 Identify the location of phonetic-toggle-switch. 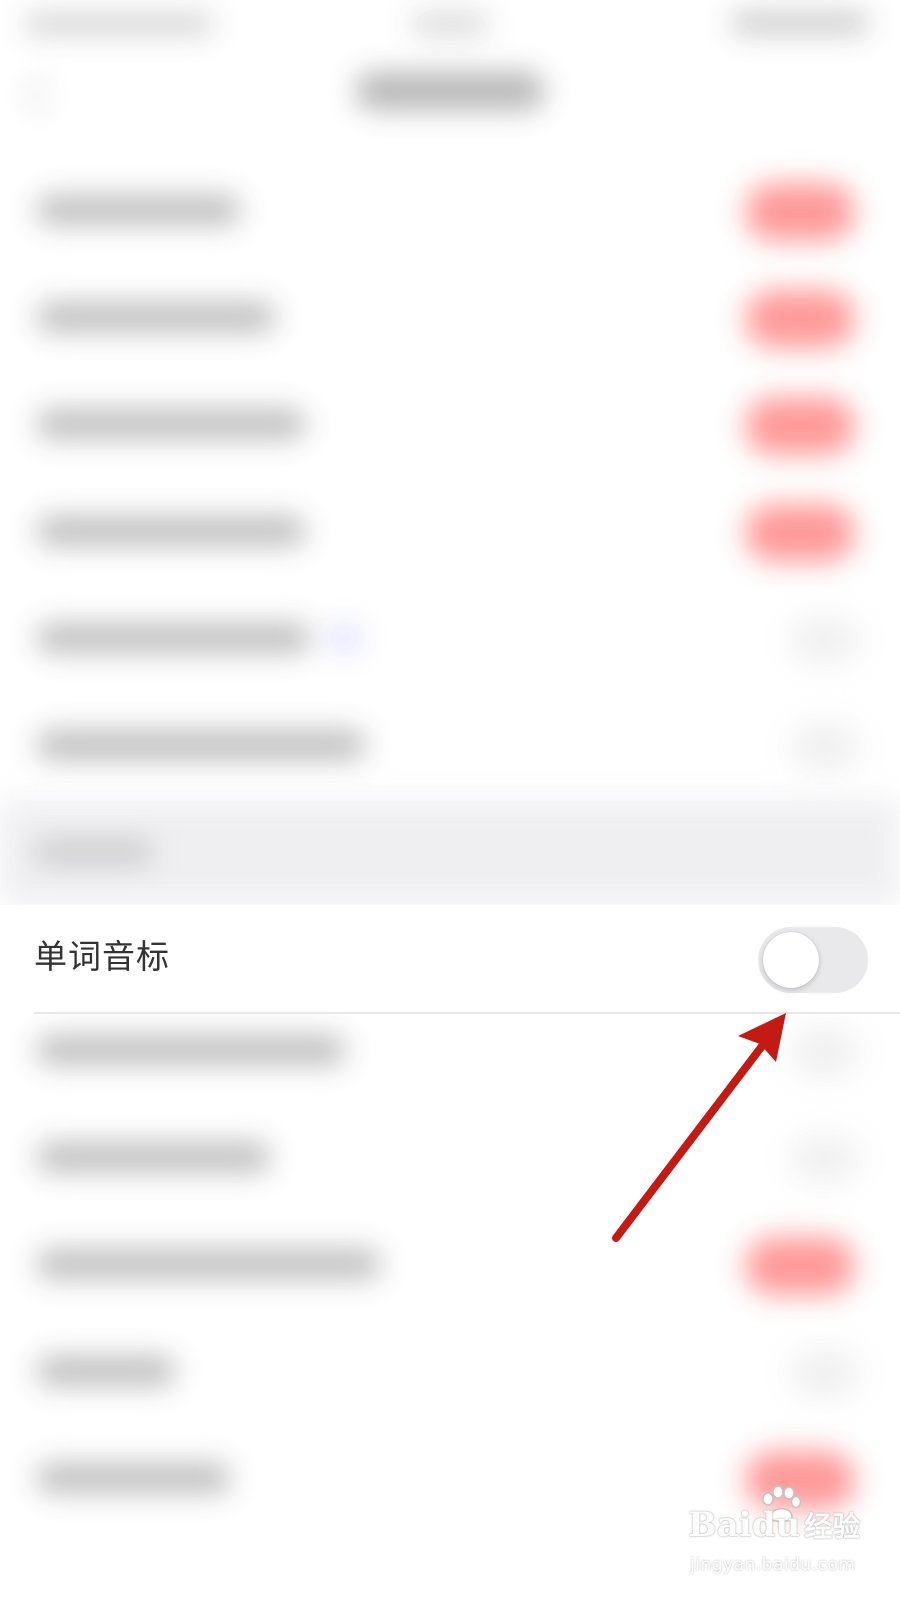
(813, 960).